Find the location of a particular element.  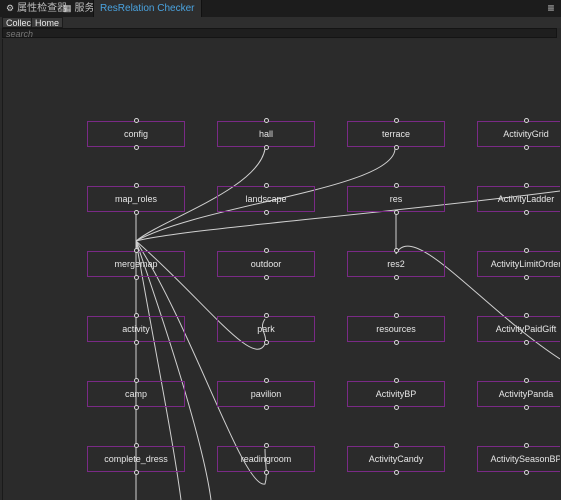

node-label: ActivitySeasonBP is located at coordinates (525, 459).